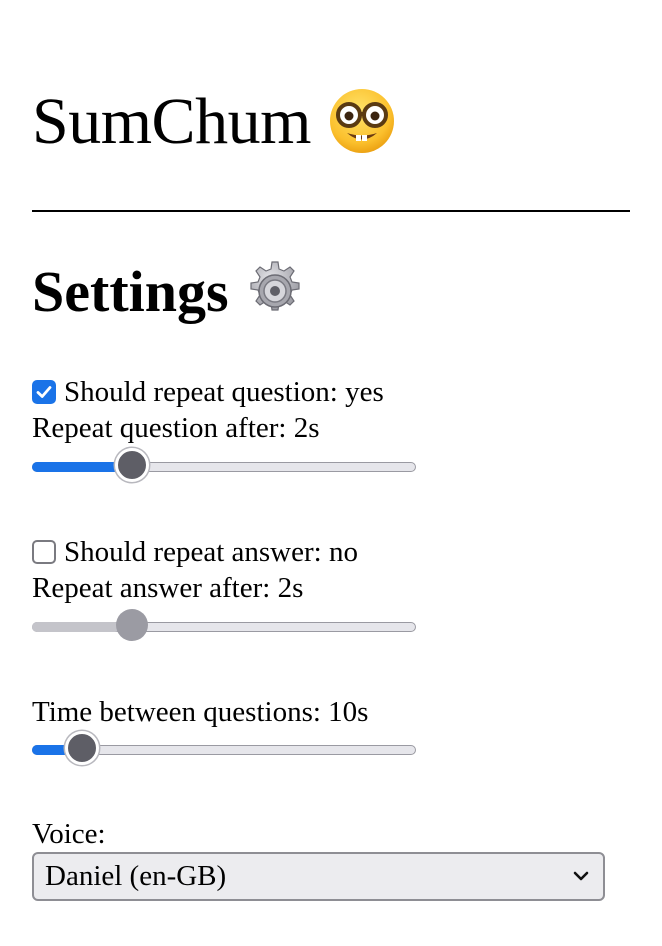 Image resolution: width=662 pixels, height=946 pixels. I want to click on app-title-text: SumChum, so click(171, 121).